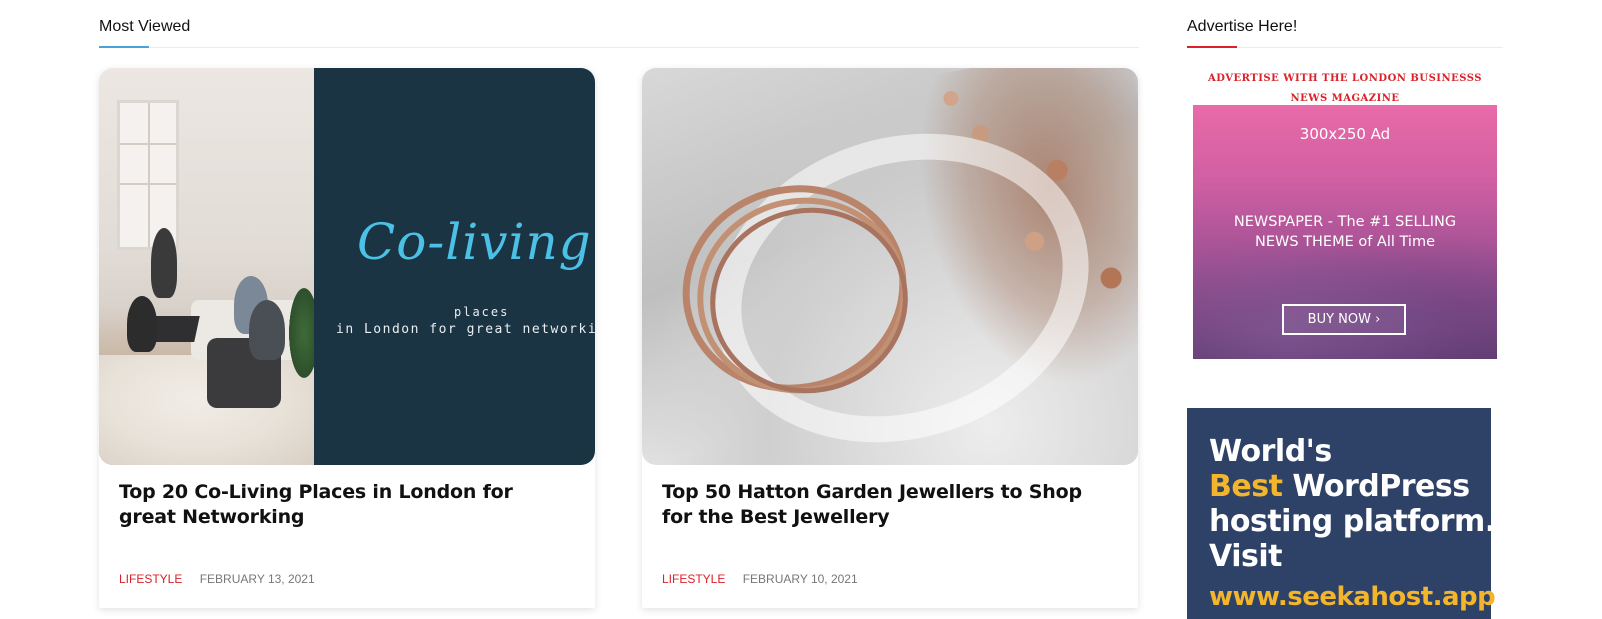  I want to click on post-meta: LIFESTYLE FEBRUARY 10, 2021, so click(760, 579).